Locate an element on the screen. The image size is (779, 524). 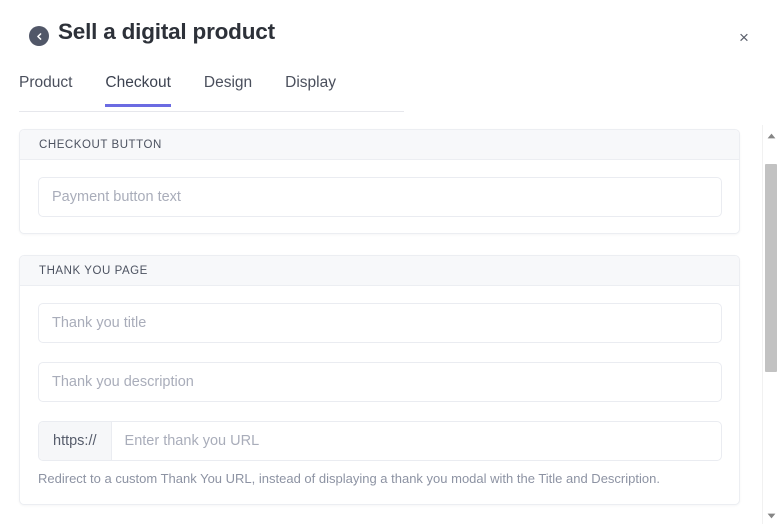
scrollbar-track is located at coordinates (771, 324).